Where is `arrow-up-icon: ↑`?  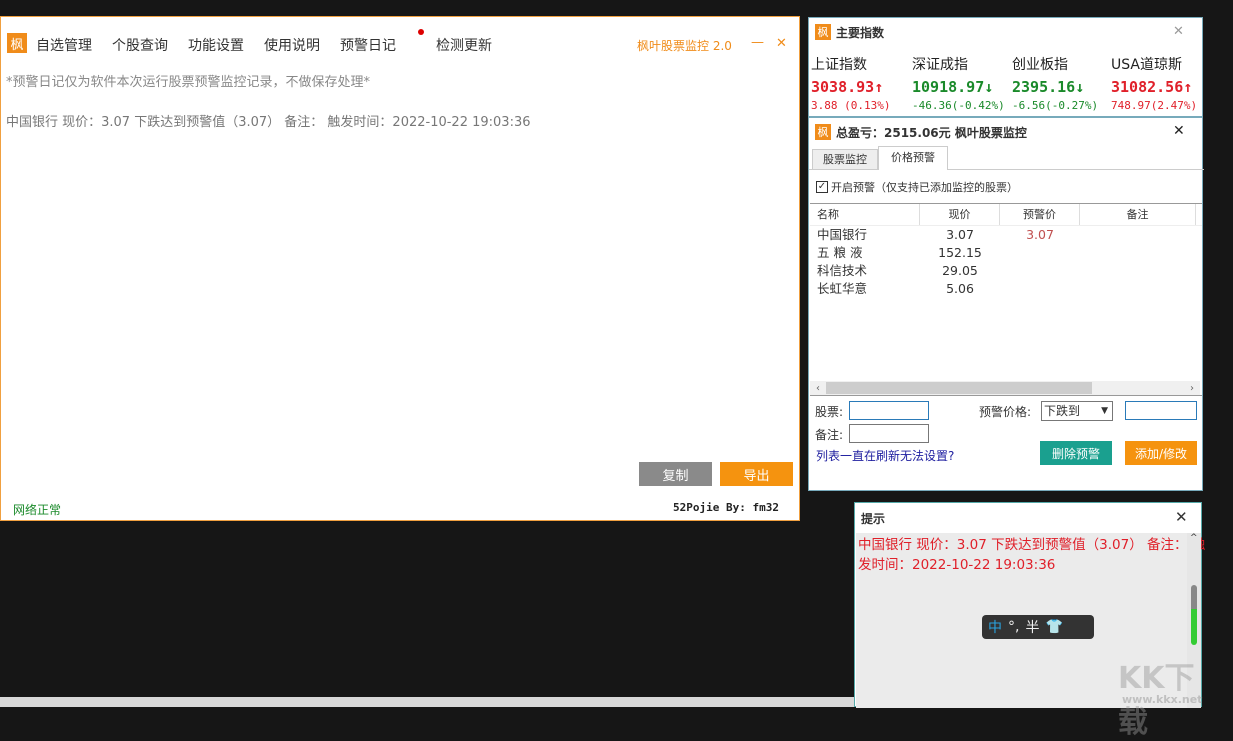 arrow-up-icon: ↑ is located at coordinates (879, 87).